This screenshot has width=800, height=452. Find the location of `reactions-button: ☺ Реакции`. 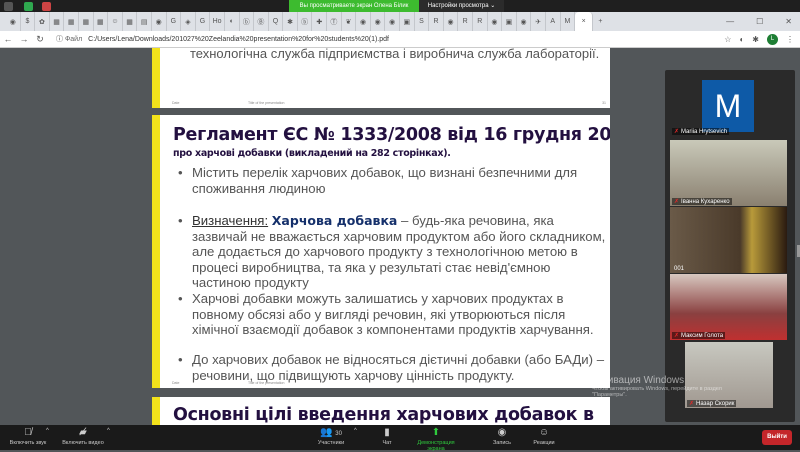

reactions-button: ☺ Реакции is located at coordinates (544, 436).